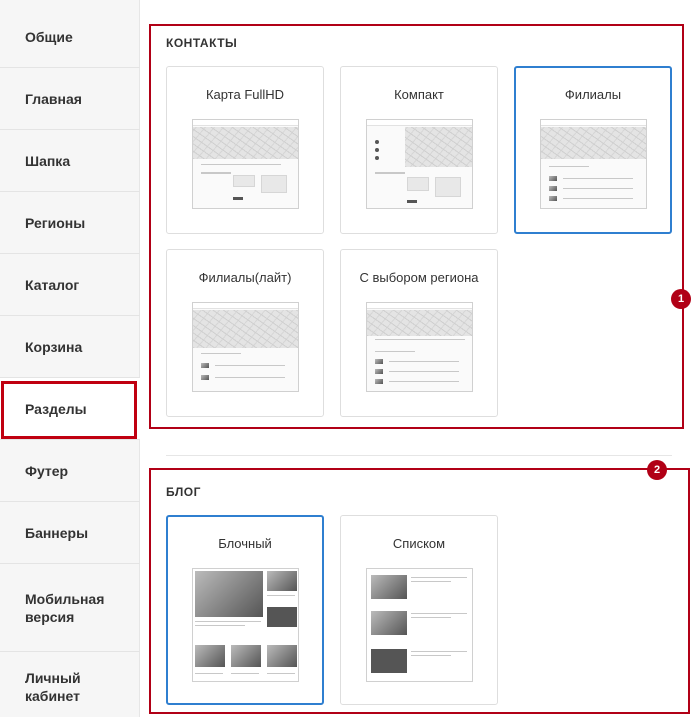 Image resolution: width=696 pixels, height=722 pixels. I want to click on option-card-map-fullhd: Карта FullHD, so click(245, 150).